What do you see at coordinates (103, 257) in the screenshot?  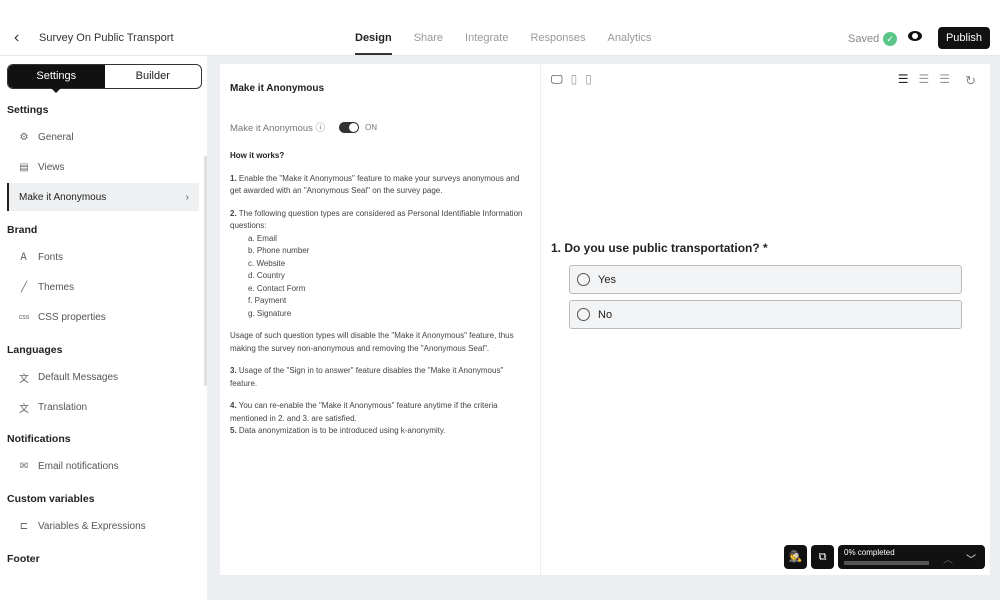 I see `sidebar-item-fonts: Ꭺ Fonts` at bounding box center [103, 257].